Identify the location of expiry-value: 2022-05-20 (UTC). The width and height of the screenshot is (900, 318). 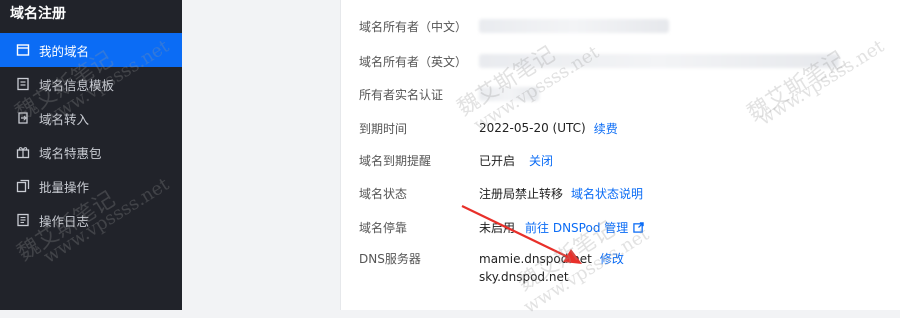
(532, 128).